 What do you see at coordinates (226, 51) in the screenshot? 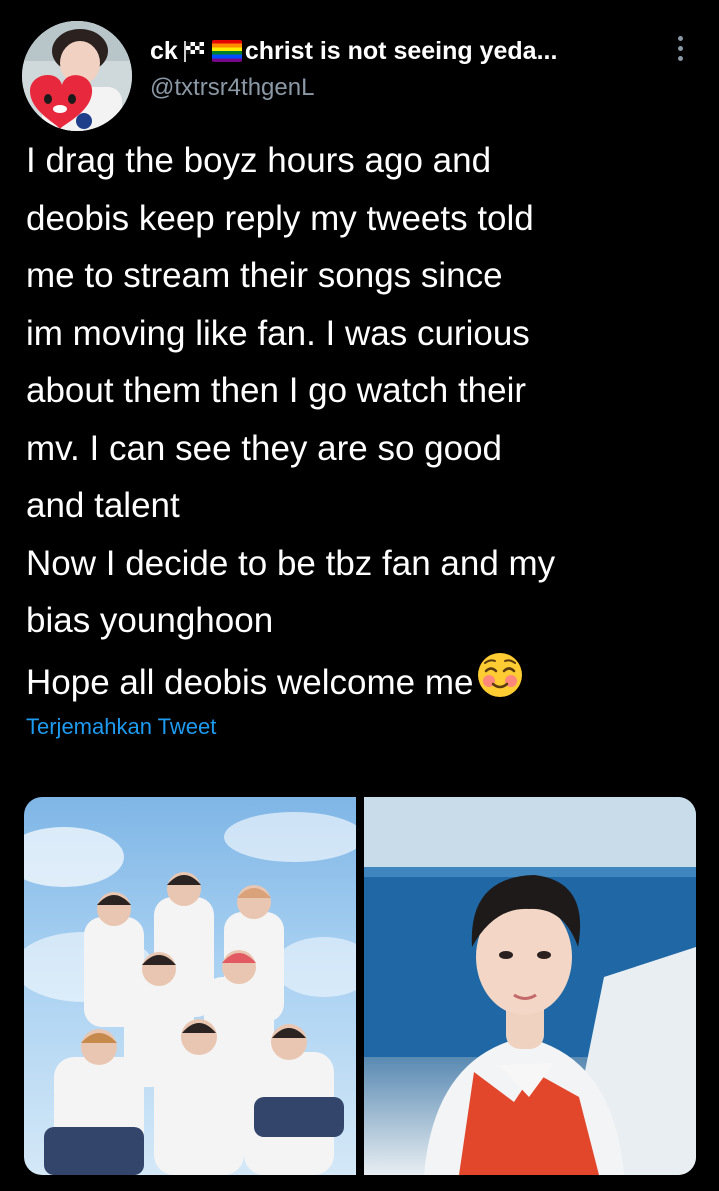
I see `rainbow-flag-icon` at bounding box center [226, 51].